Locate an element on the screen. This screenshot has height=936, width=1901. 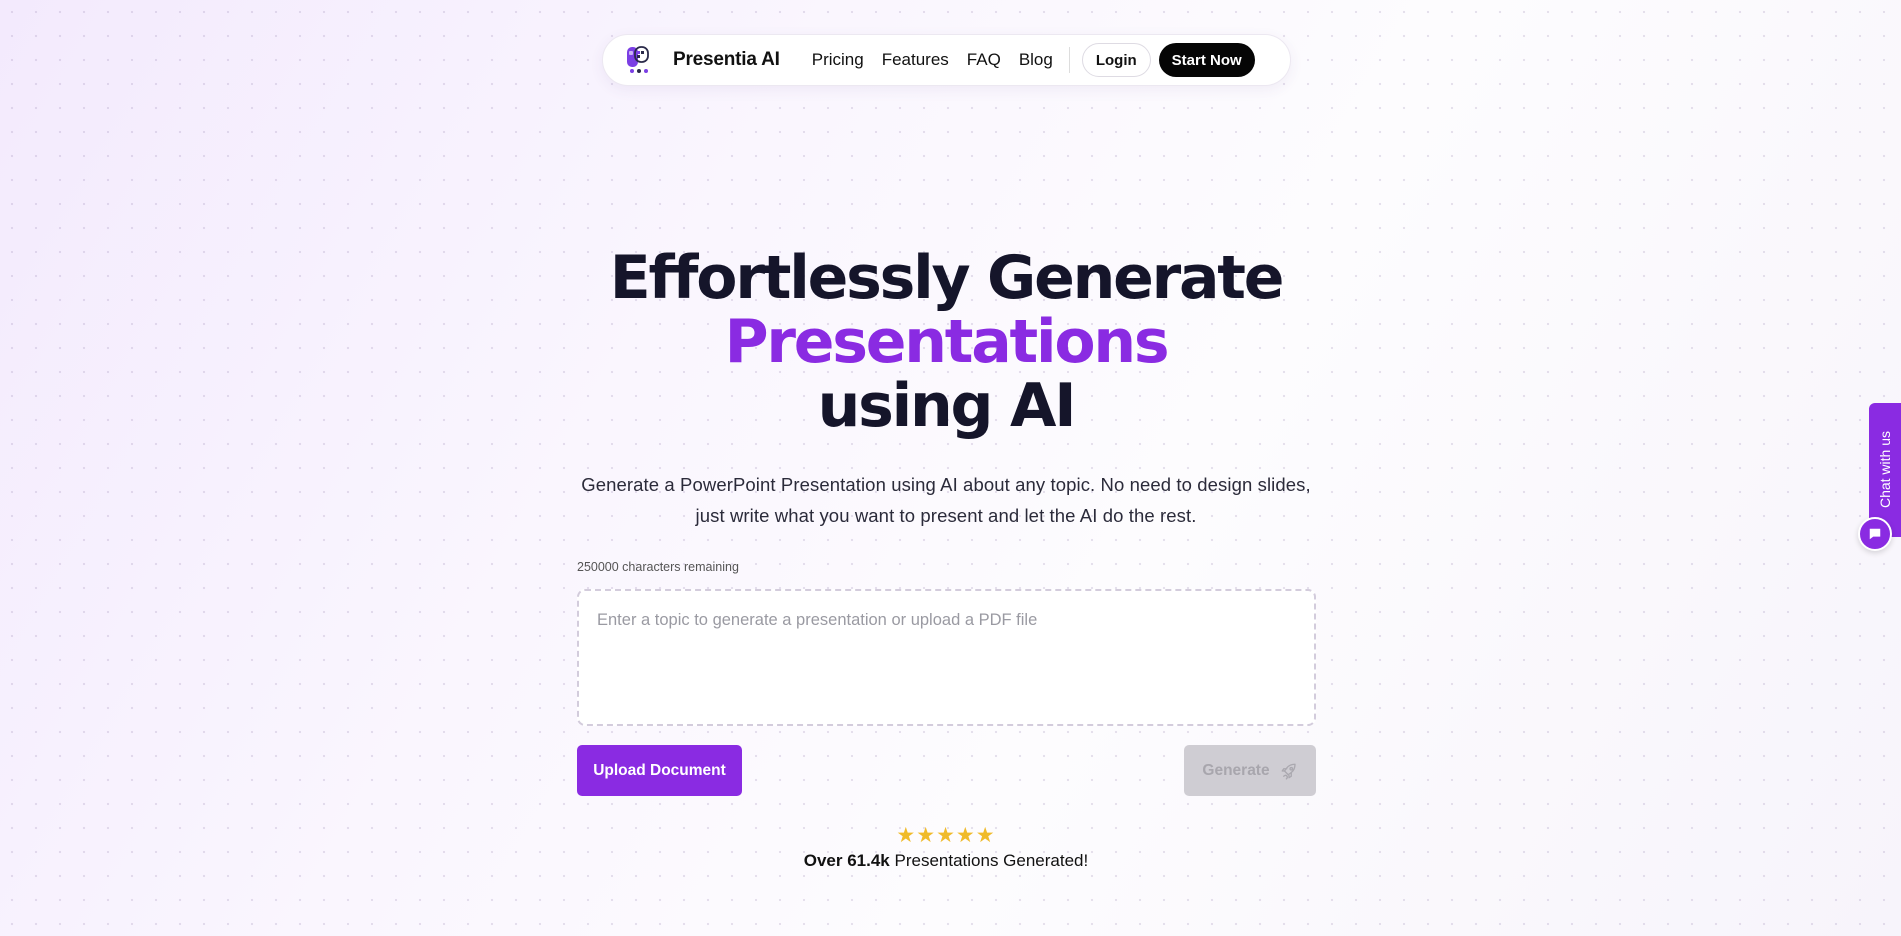
chat-bubble-icon is located at coordinates (1875, 534).